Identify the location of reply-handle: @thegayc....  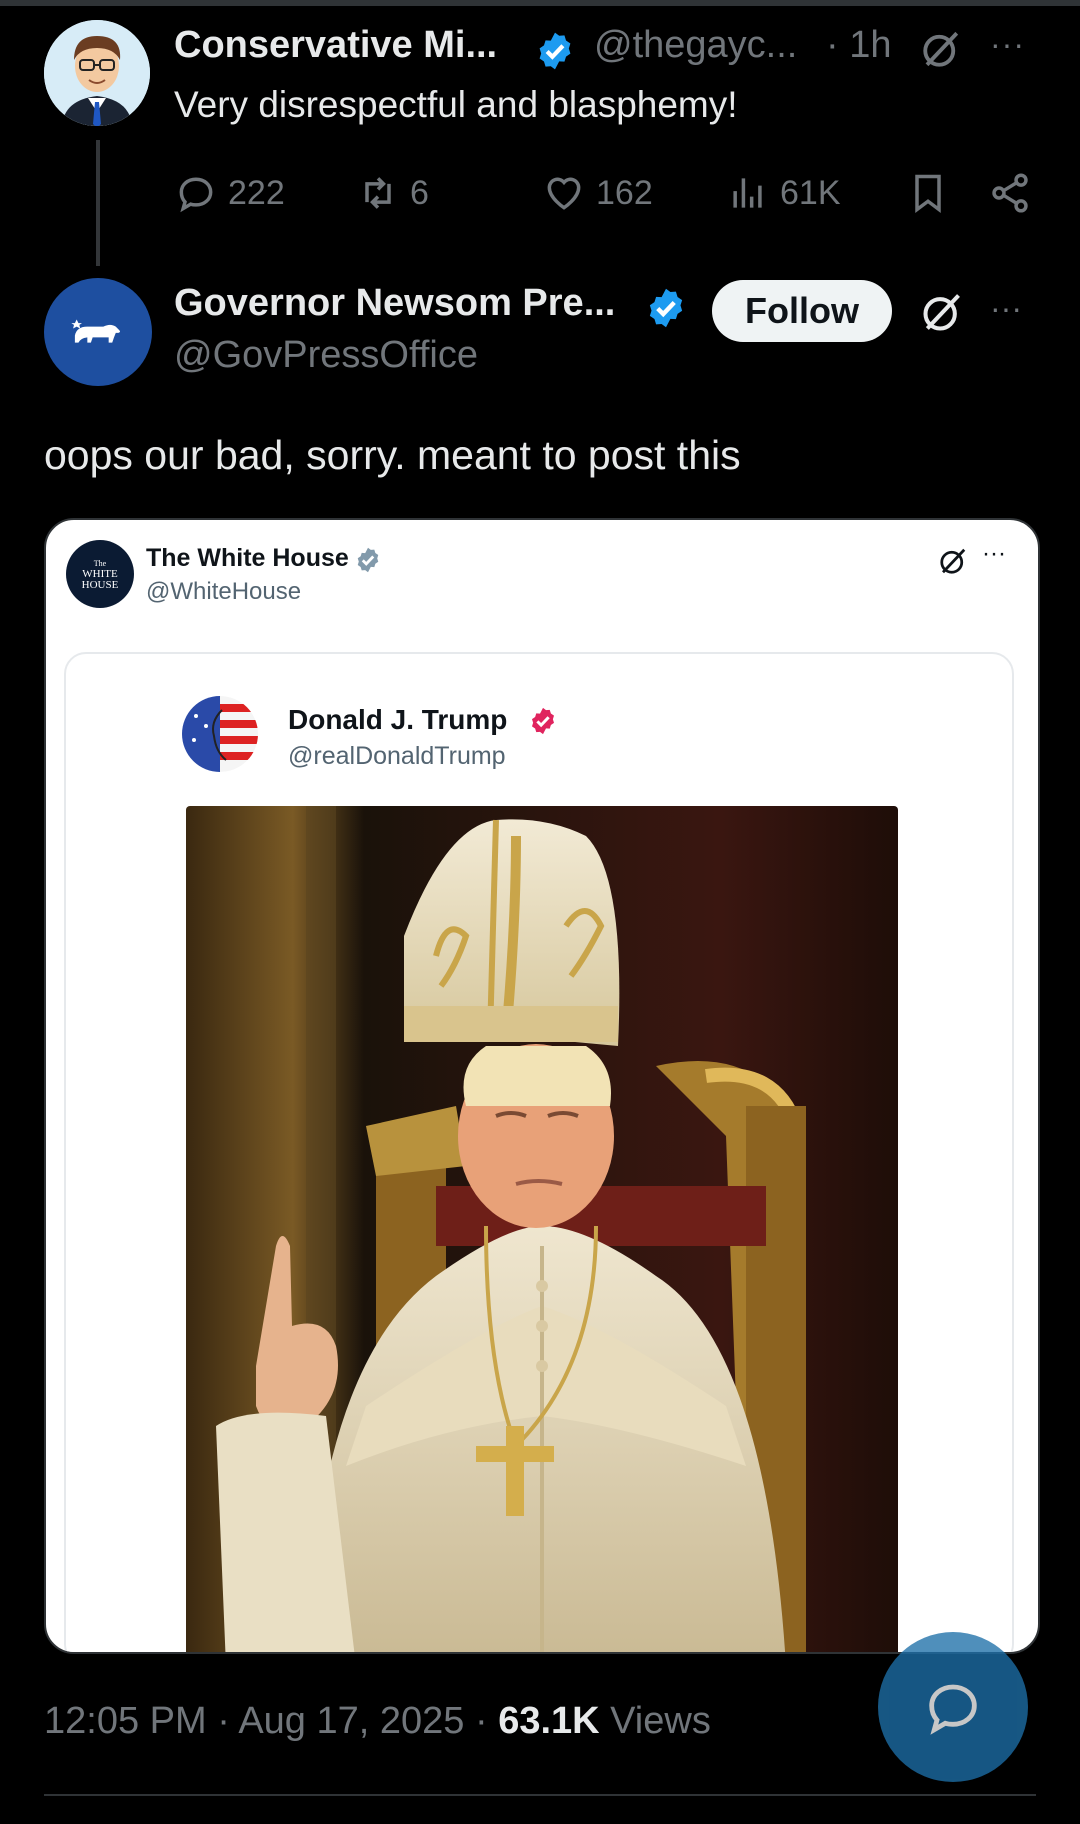
(695, 45).